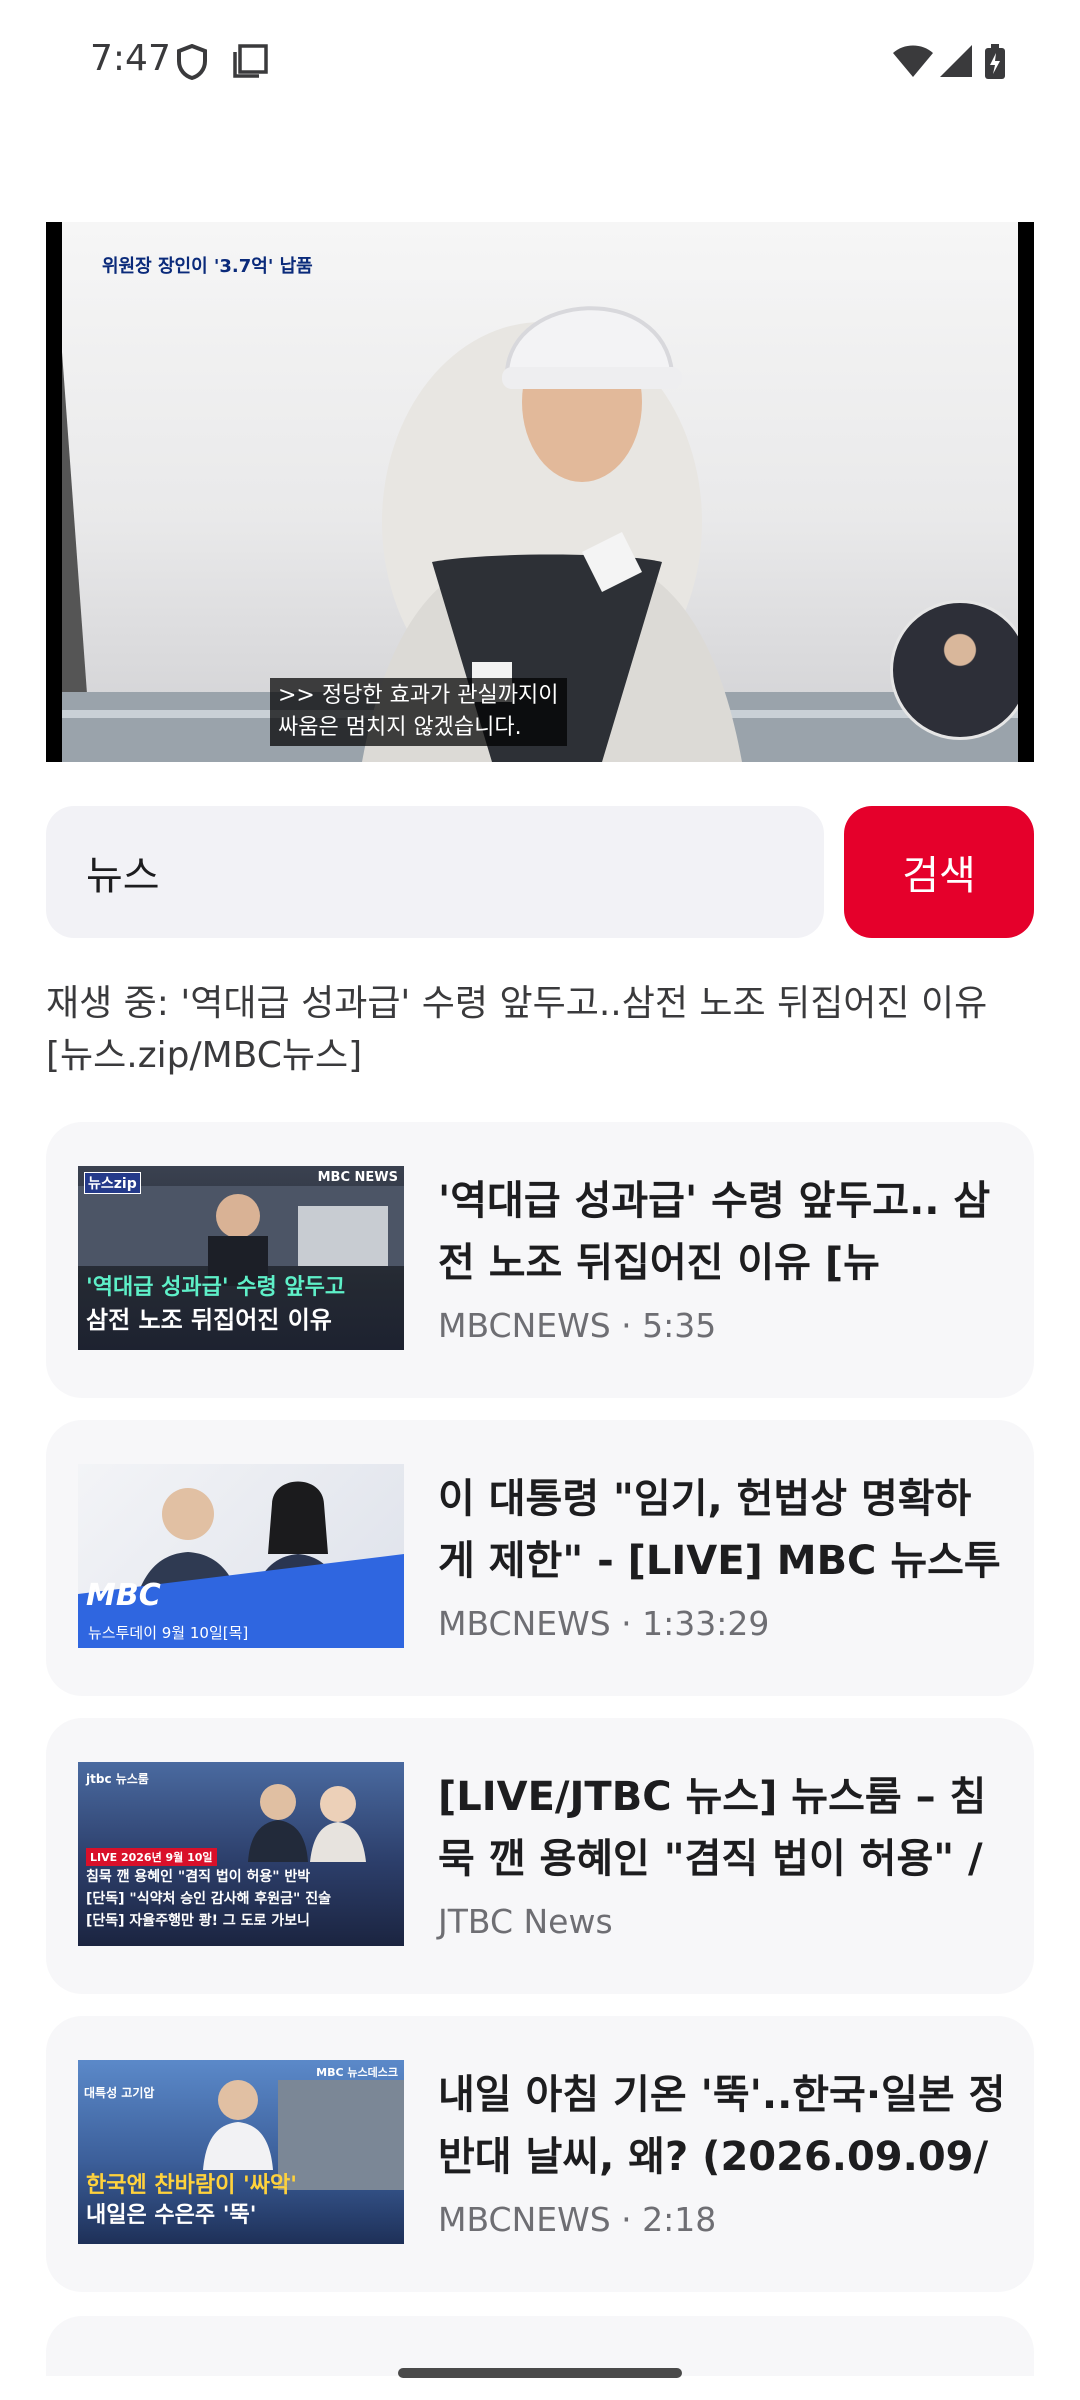 The width and height of the screenshot is (1080, 2400). I want to click on thumbnail-line-1: 침묵 깬 용혜인 "겸직 법이 허용" 반박, so click(198, 1877).